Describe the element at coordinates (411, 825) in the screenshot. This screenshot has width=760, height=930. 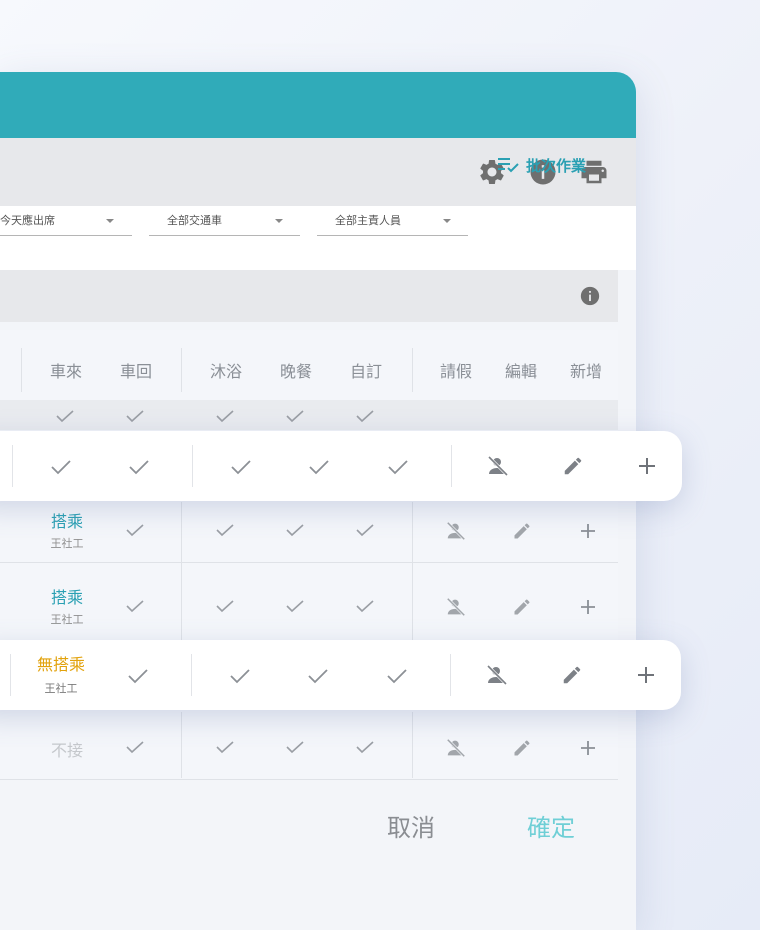
I see `cancel-button: 取消` at that location.